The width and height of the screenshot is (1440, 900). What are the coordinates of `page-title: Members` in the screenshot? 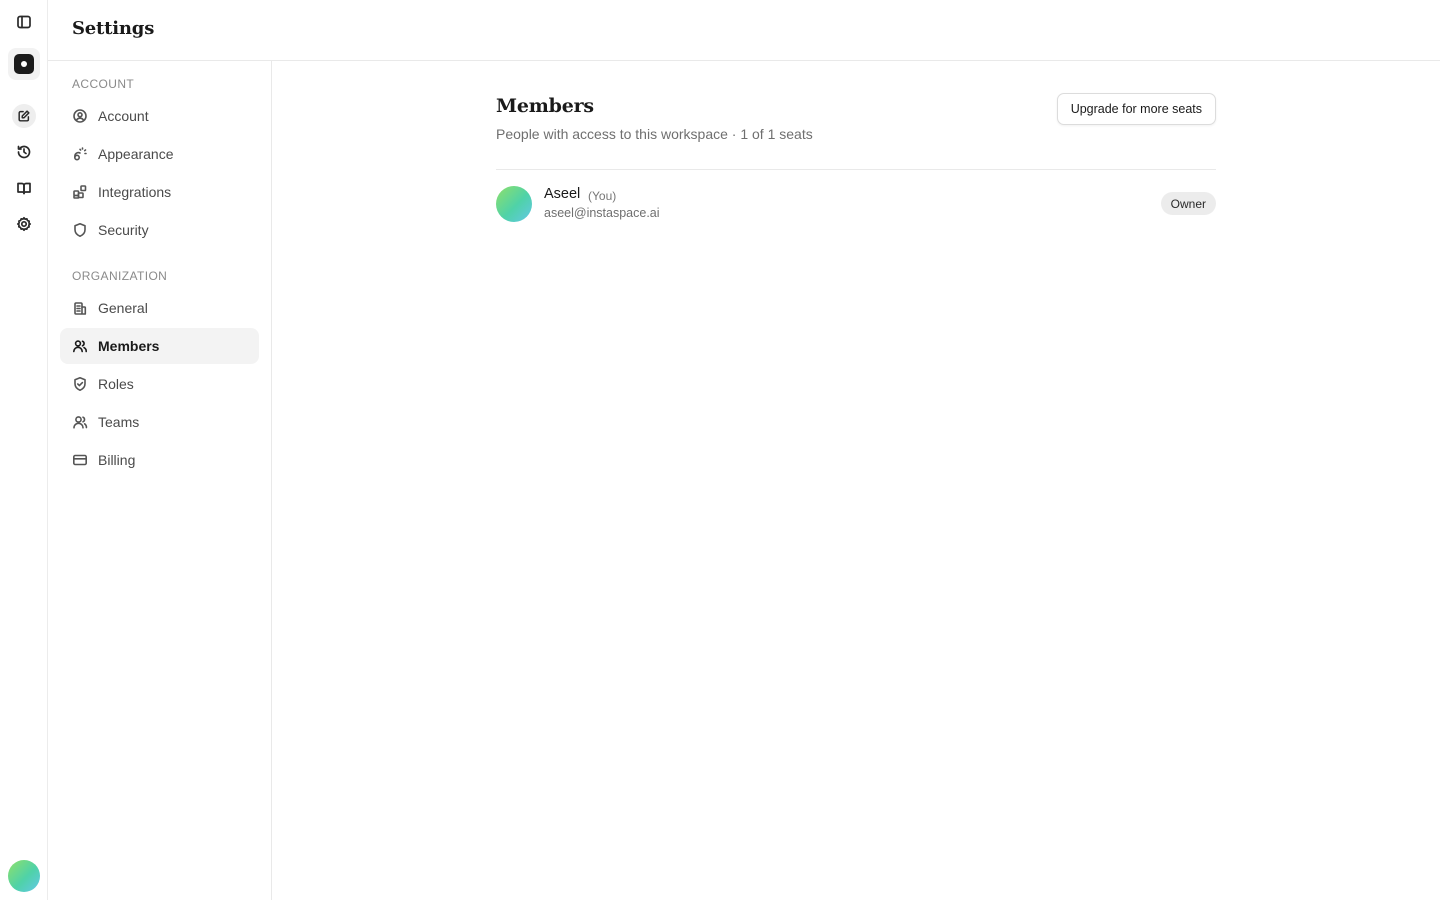 It's located at (545, 106).